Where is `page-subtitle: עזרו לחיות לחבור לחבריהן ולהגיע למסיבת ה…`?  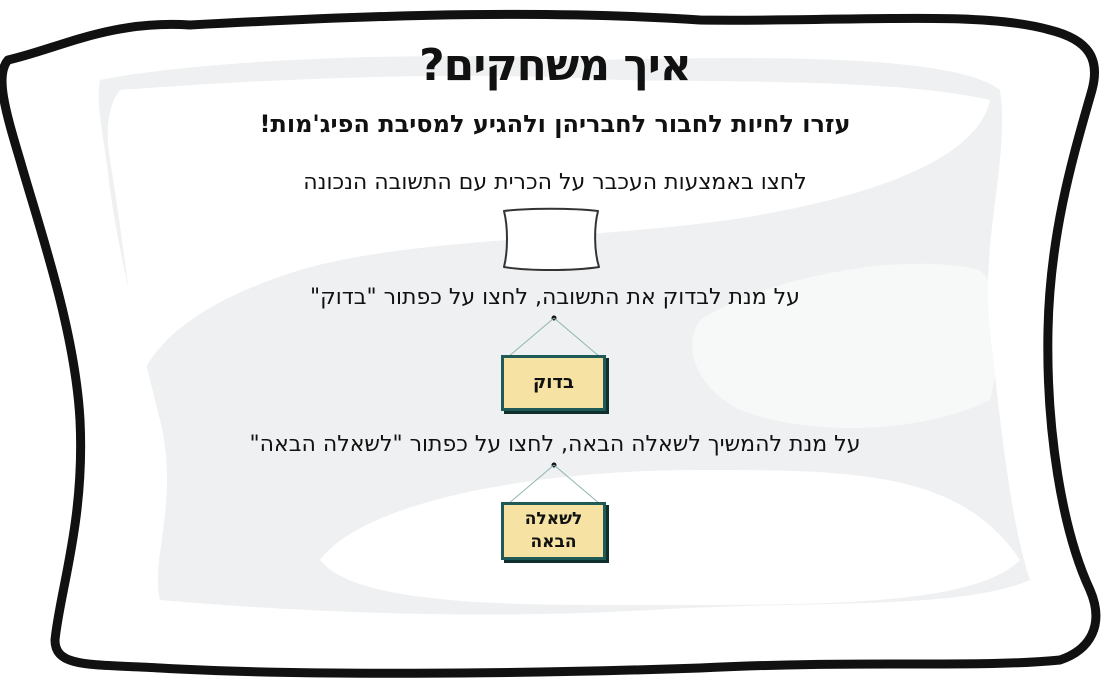 page-subtitle: עזרו לחיות לחבור לחבריהן ולהגיע למסיבת ה… is located at coordinates (555, 124).